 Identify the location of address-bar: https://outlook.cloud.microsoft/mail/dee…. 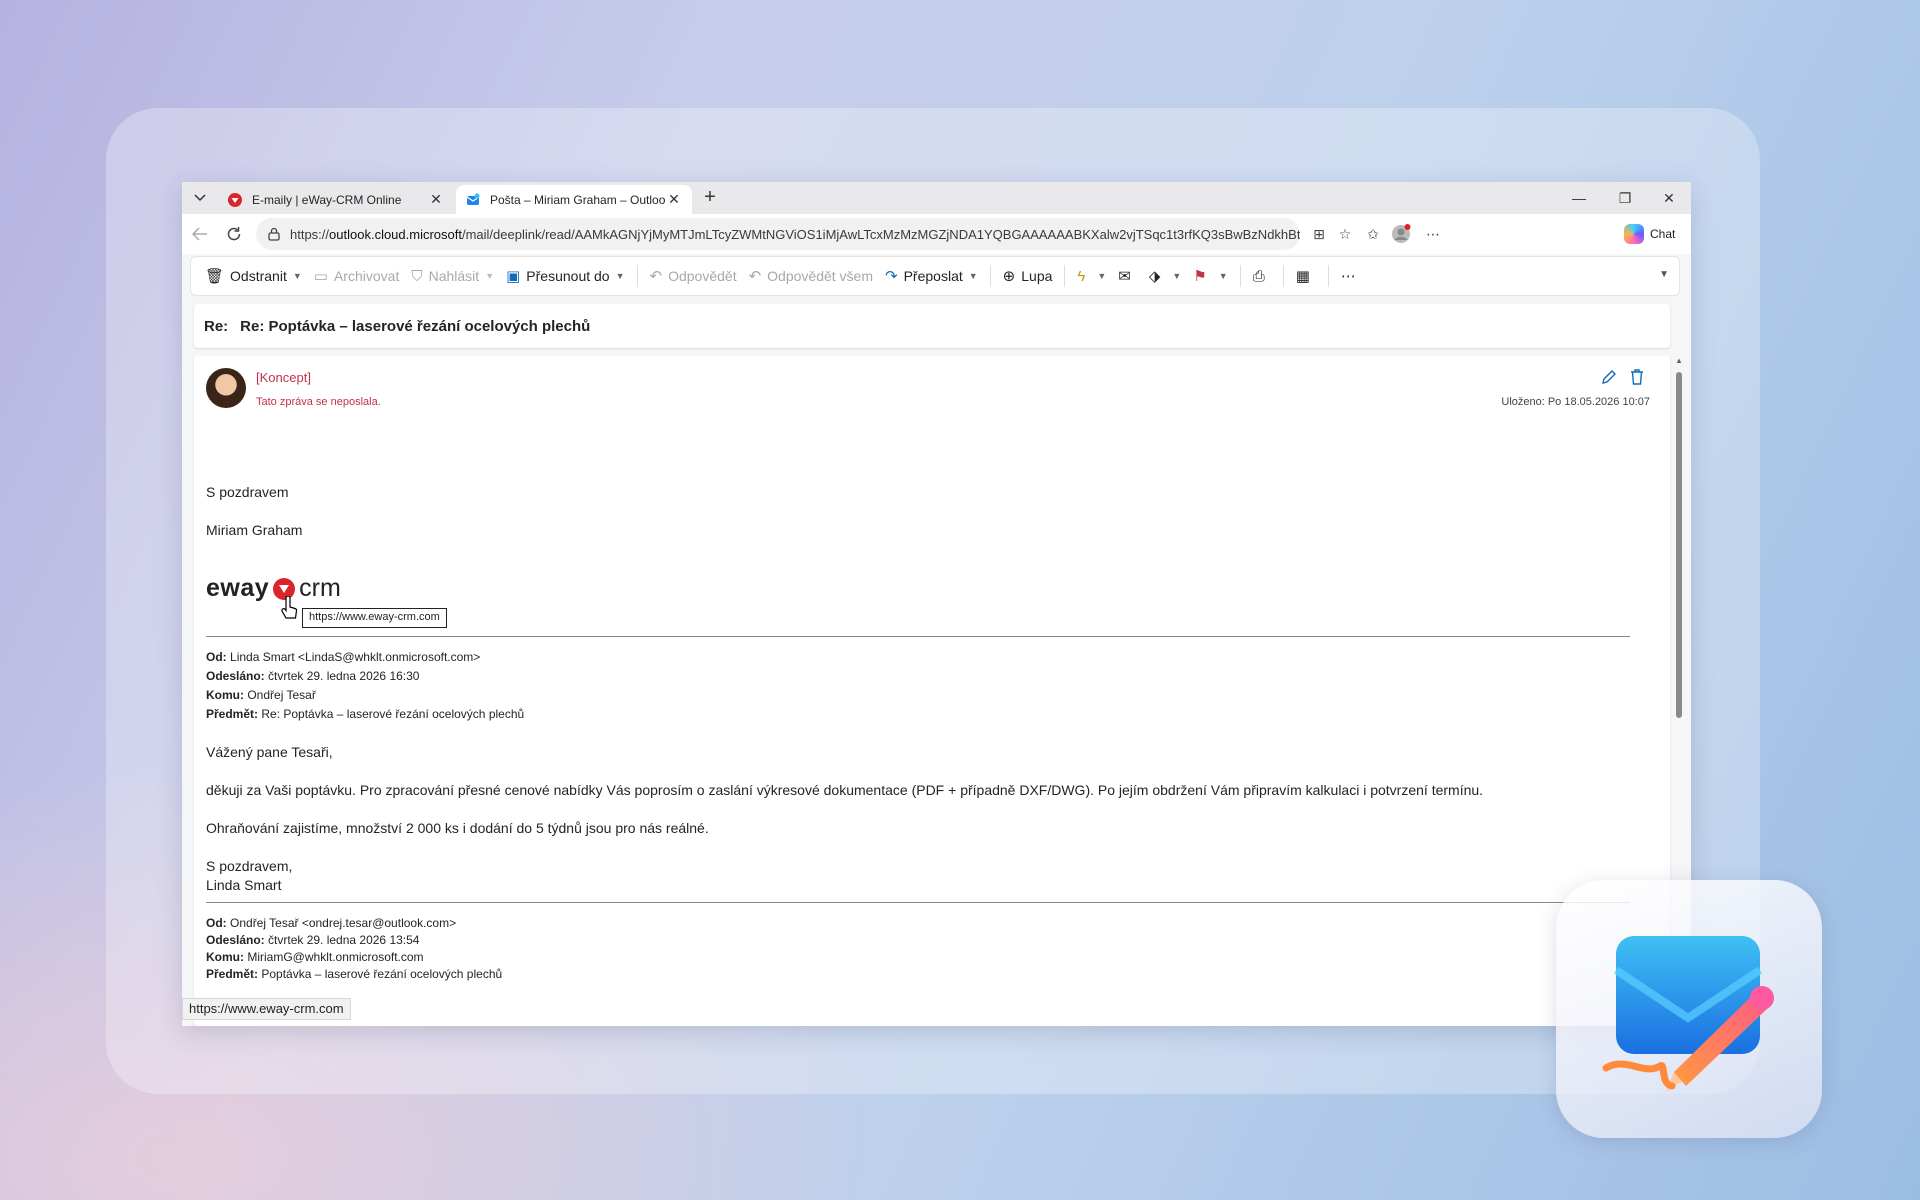
(778, 234).